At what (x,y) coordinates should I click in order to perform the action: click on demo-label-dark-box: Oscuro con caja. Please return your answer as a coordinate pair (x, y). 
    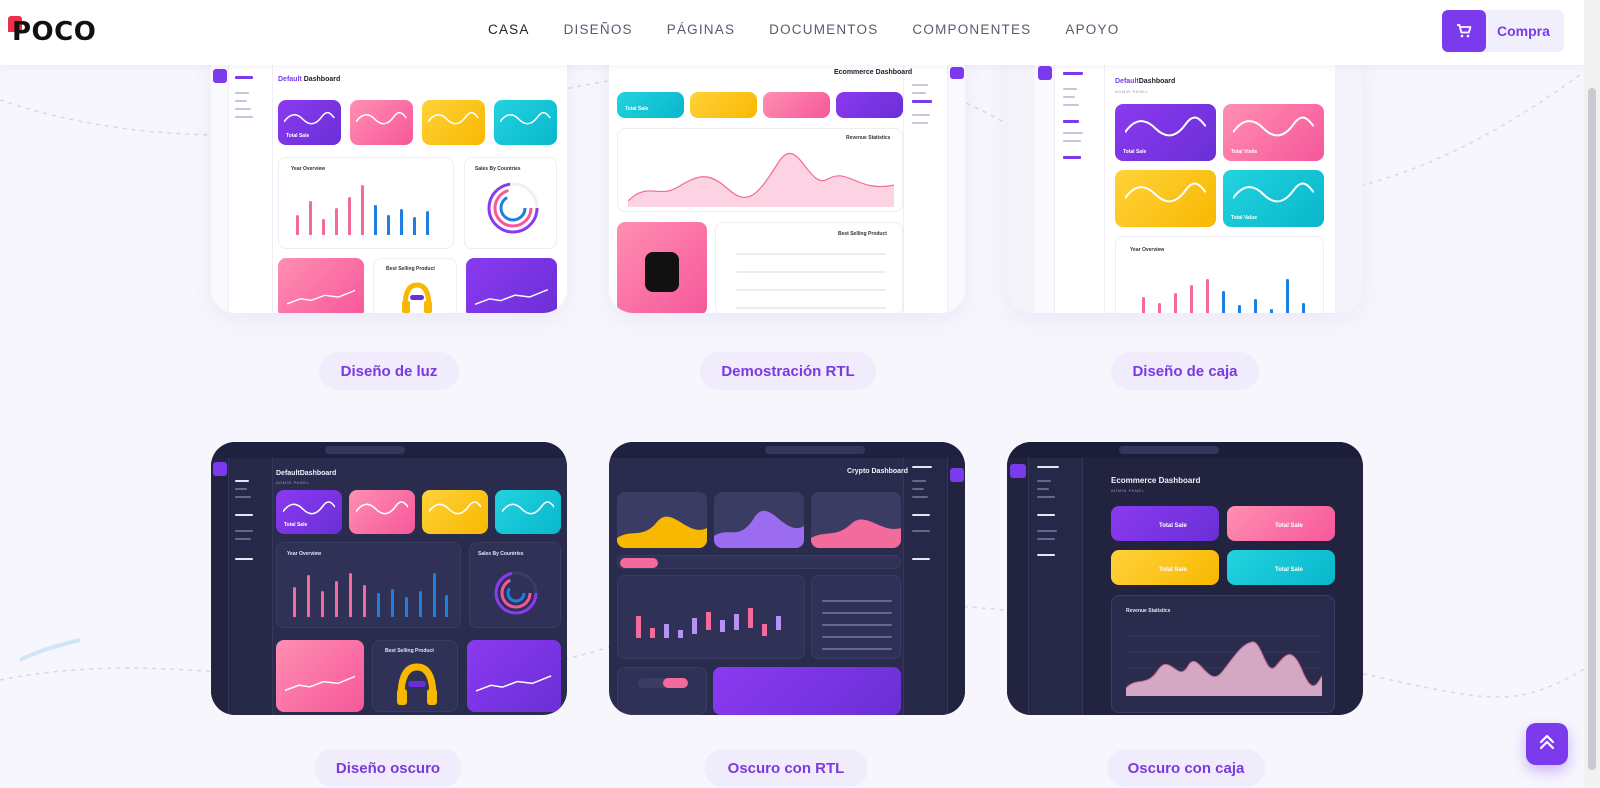
    Looking at the image, I should click on (1186, 768).